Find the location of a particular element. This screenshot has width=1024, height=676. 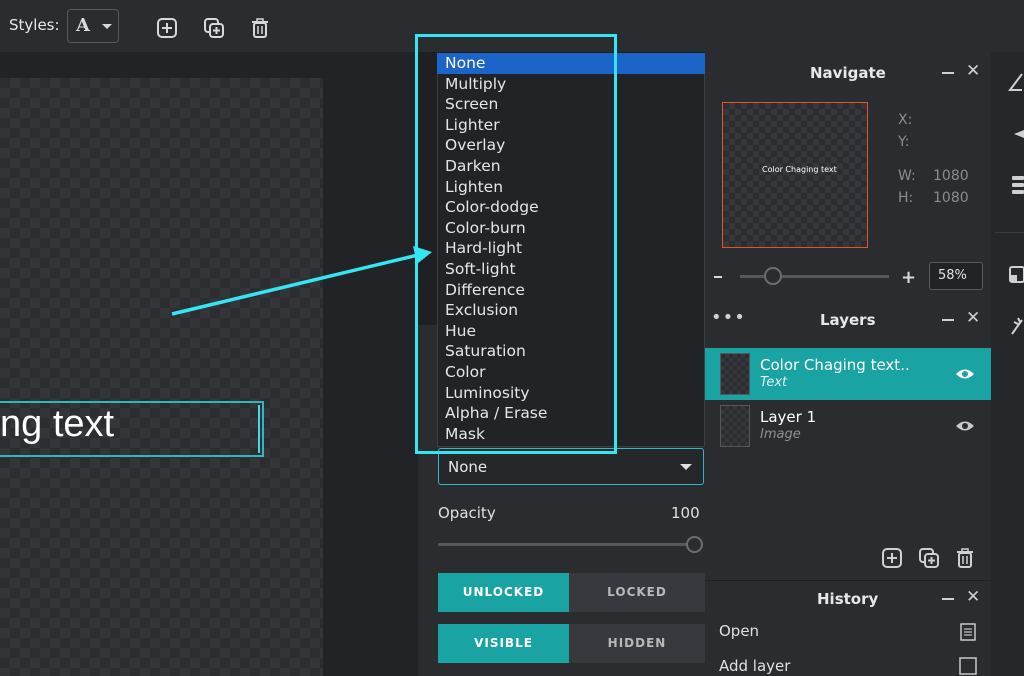

triangle-icon is located at coordinates (1016, 82).